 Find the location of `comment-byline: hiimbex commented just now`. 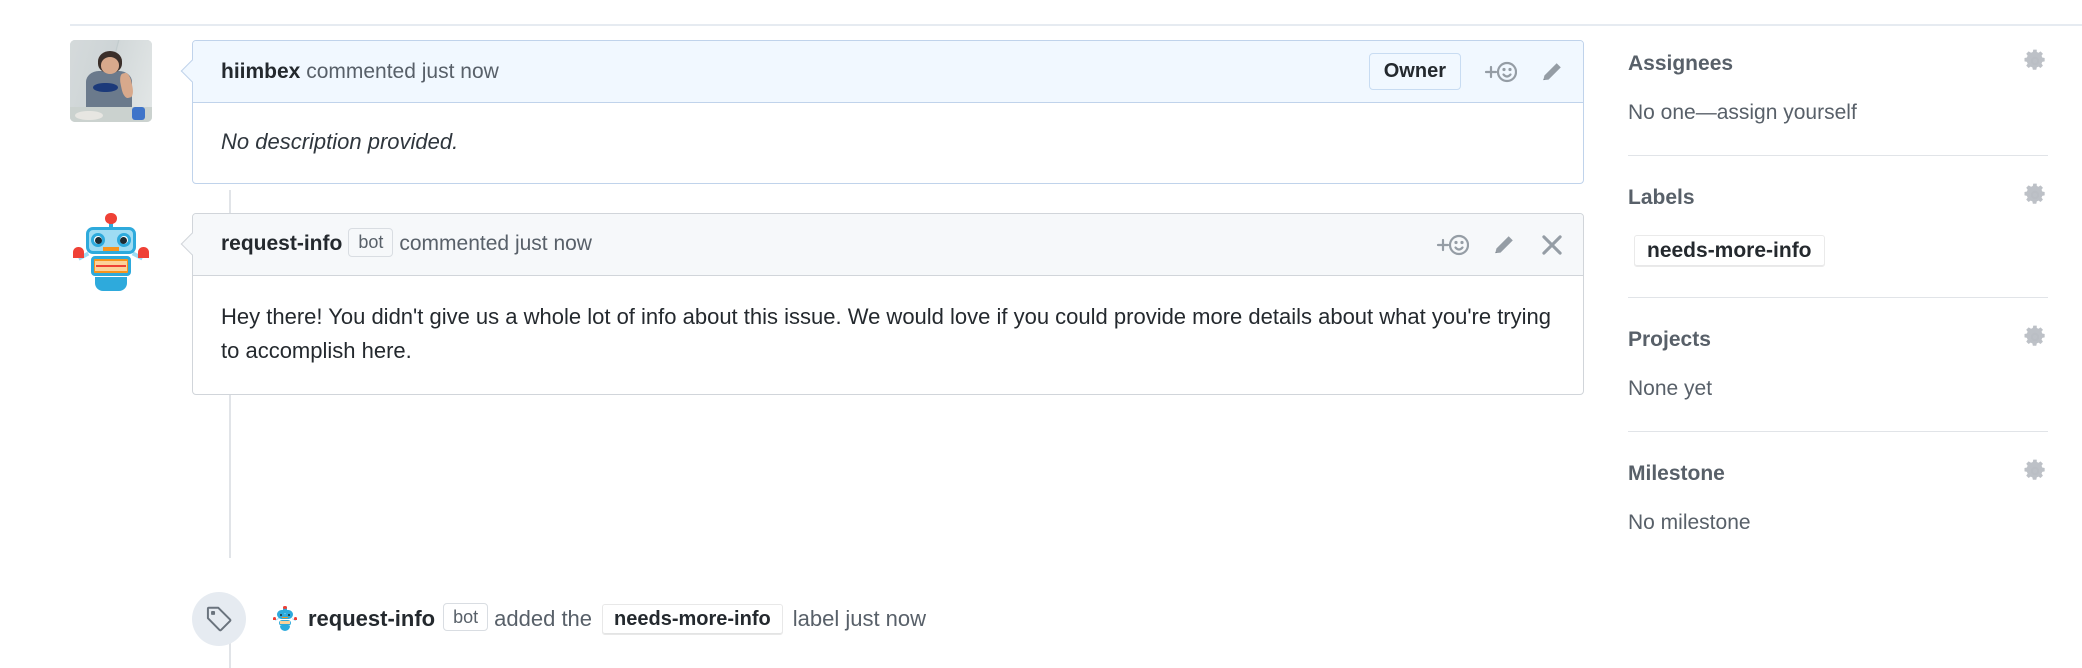

comment-byline: hiimbex commented just now is located at coordinates (360, 72).